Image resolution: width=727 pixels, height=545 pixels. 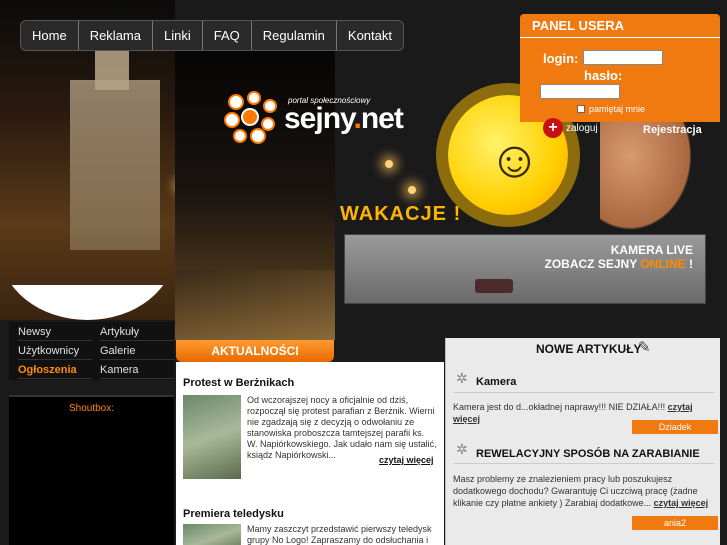 What do you see at coordinates (496, 382) in the screenshot?
I see `article-title: Kamera` at bounding box center [496, 382].